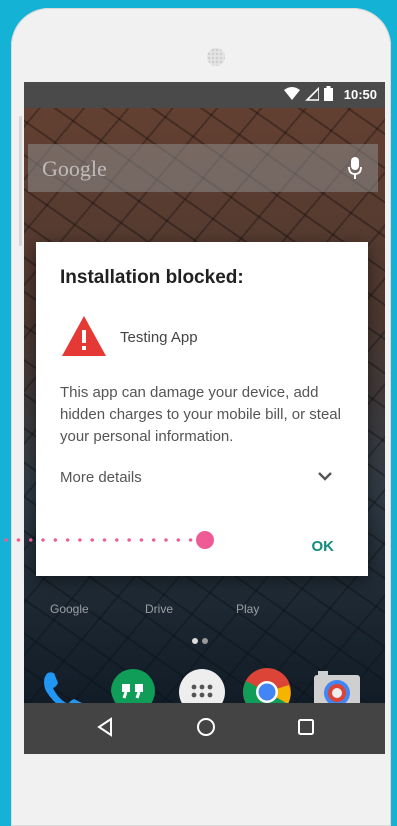 The height and width of the screenshot is (826, 397). Describe the element at coordinates (328, 93) in the screenshot. I see `battery-icon` at that location.